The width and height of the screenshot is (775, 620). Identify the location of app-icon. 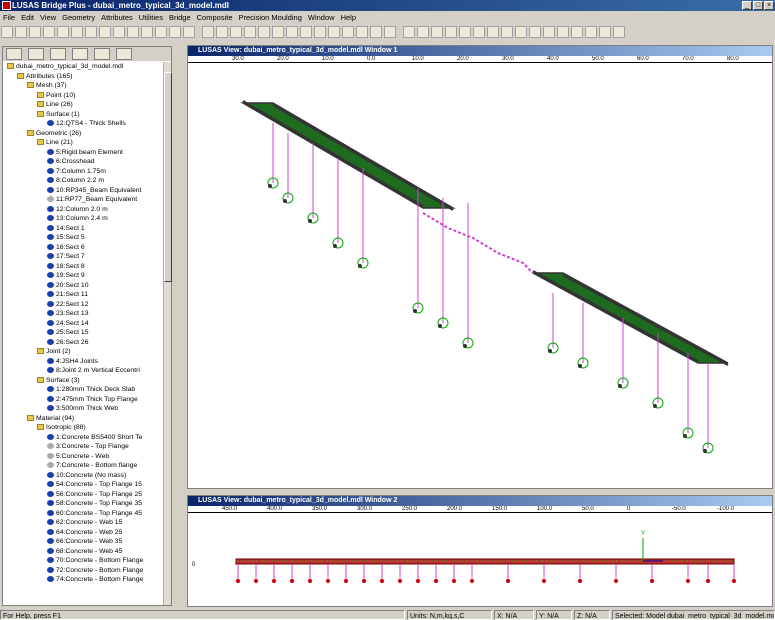
(6, 5).